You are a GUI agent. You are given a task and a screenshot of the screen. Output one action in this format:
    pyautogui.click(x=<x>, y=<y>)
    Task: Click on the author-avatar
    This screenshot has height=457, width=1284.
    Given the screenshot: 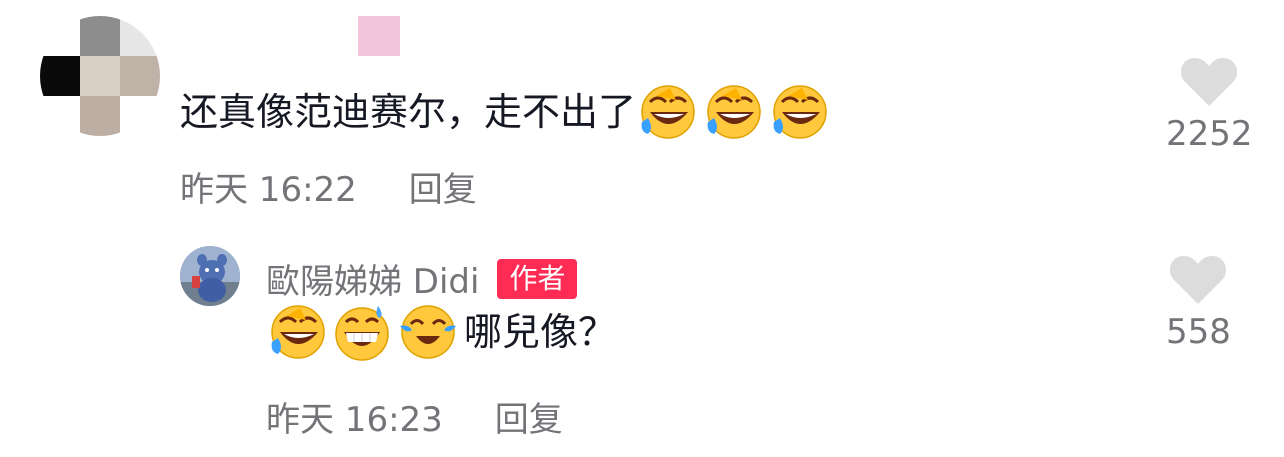 What is the action you would take?
    pyautogui.click(x=210, y=276)
    